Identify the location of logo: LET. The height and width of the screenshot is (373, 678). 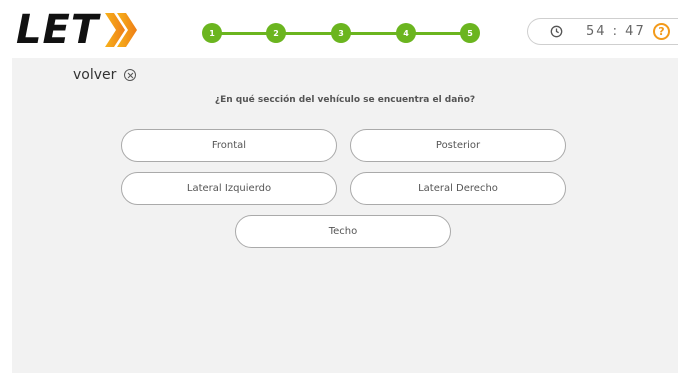
(77, 30).